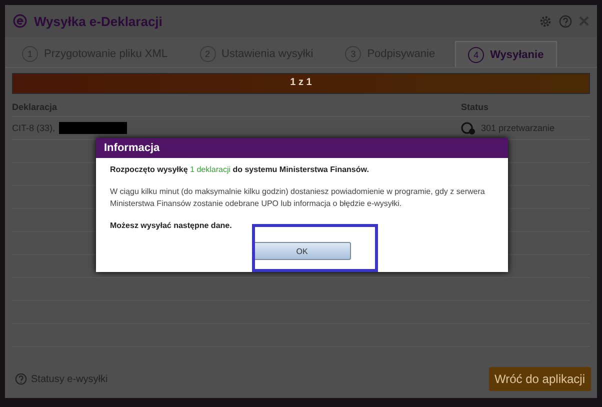 Image resolution: width=602 pixels, height=407 pixels. Describe the element at coordinates (302, 148) in the screenshot. I see `dialog-title: Informacja` at that location.